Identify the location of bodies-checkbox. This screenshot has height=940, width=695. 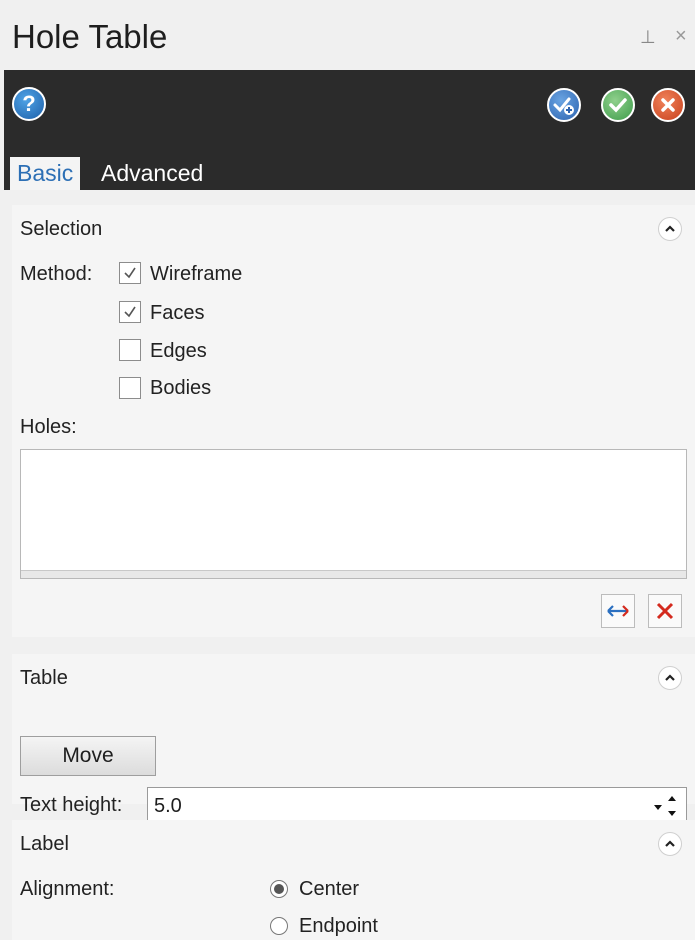
(130, 388).